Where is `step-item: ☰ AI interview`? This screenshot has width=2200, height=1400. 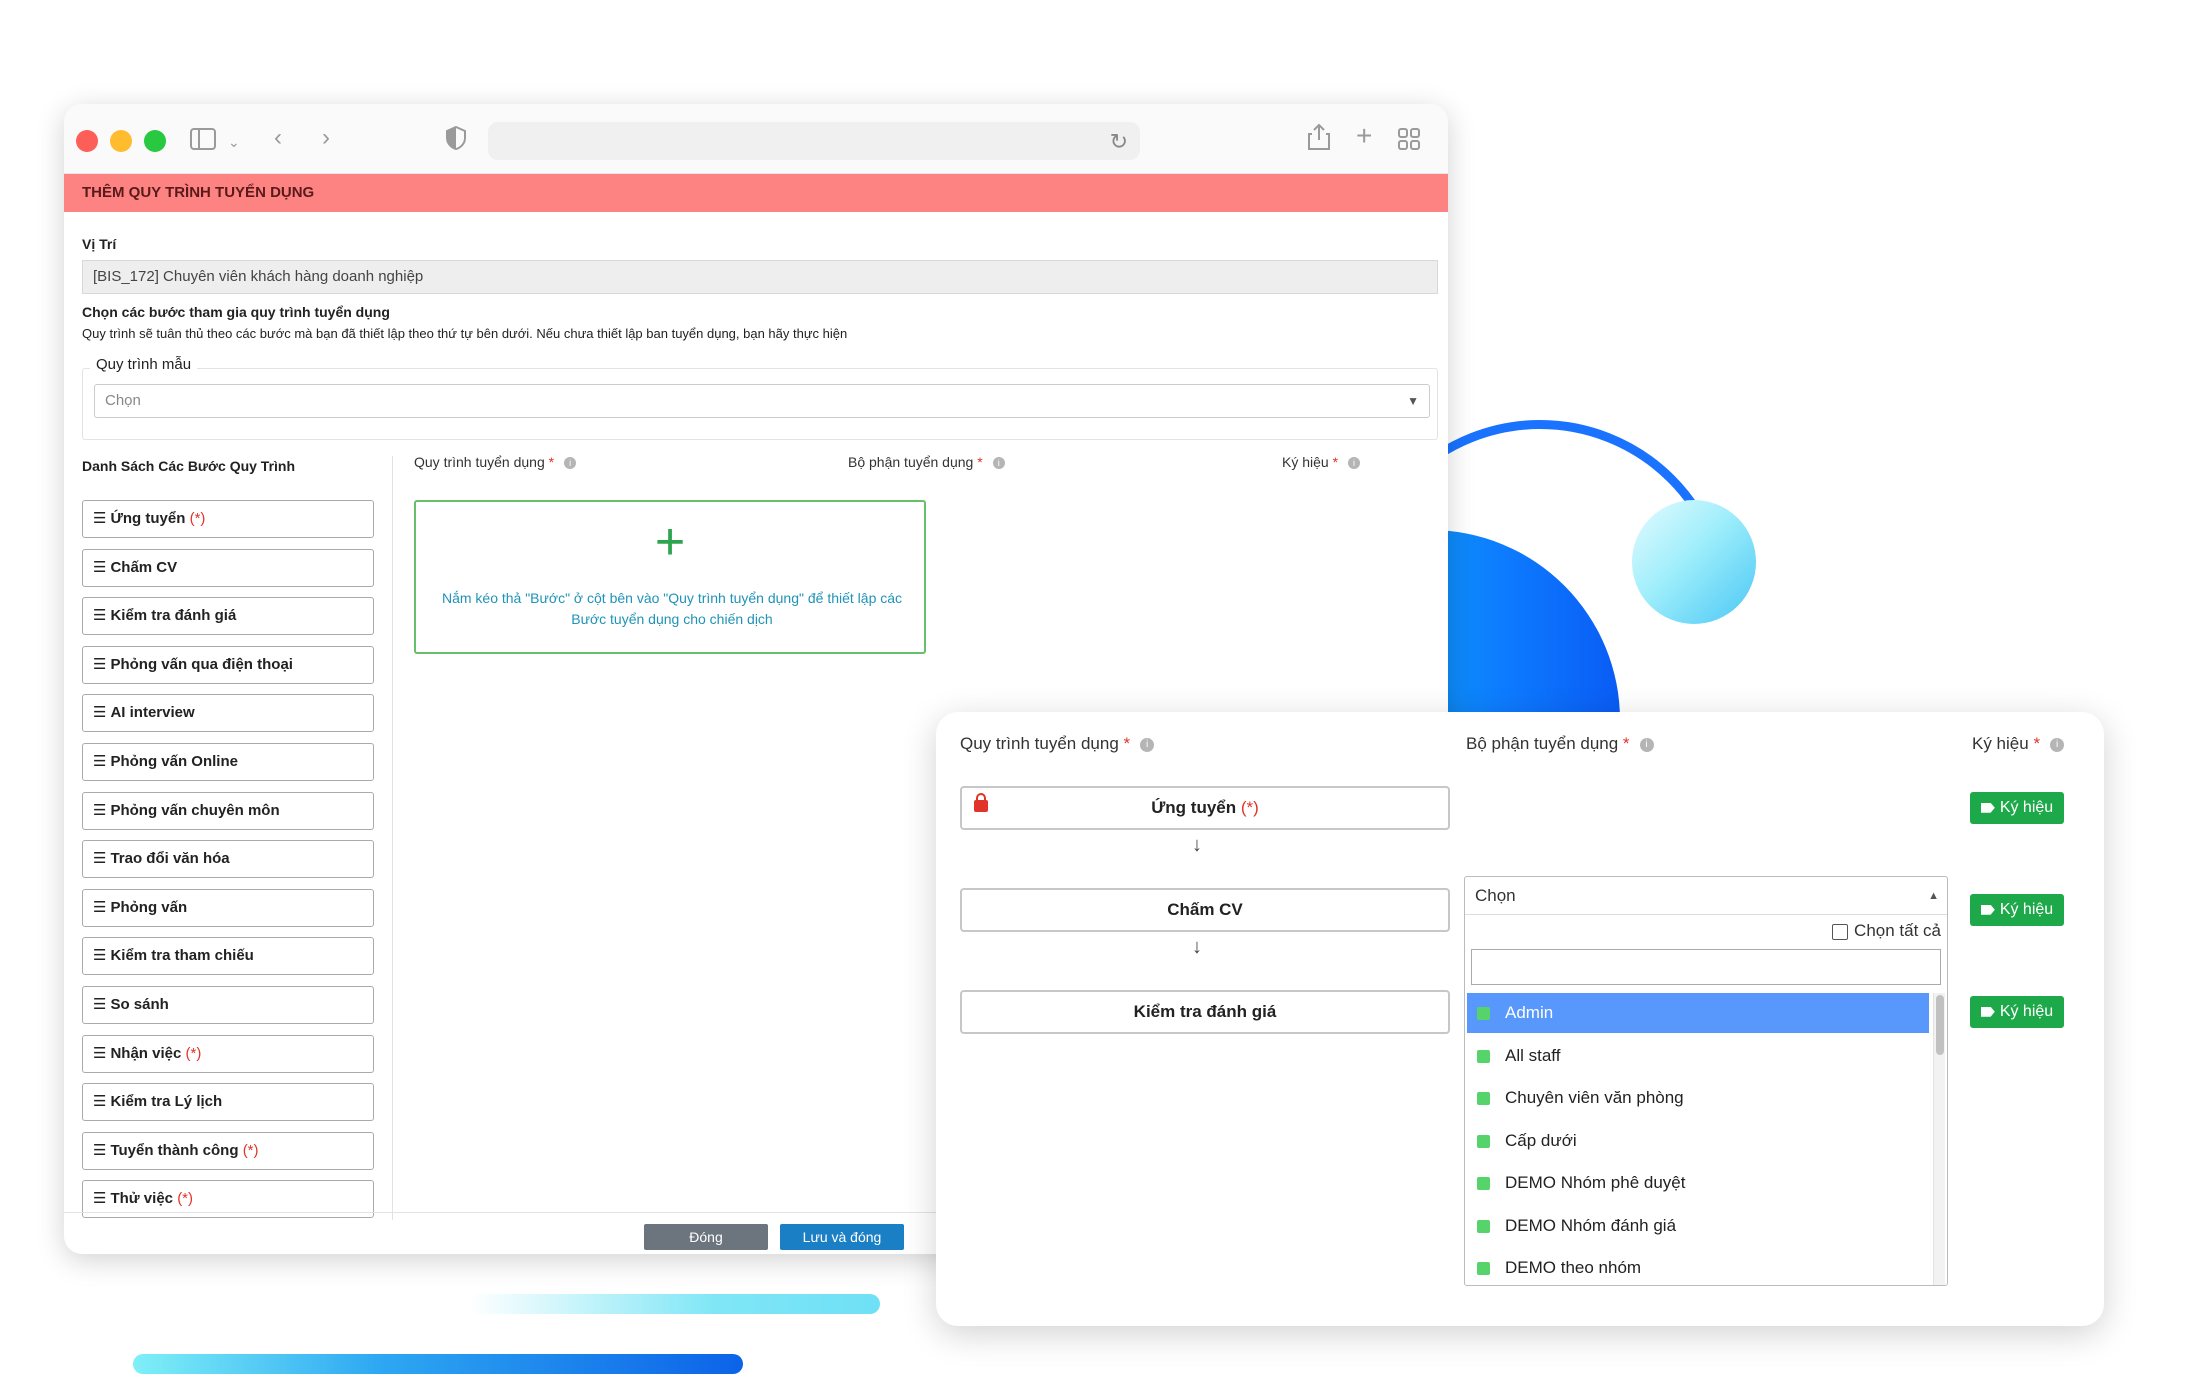
step-item: ☰ AI interview is located at coordinates (228, 713).